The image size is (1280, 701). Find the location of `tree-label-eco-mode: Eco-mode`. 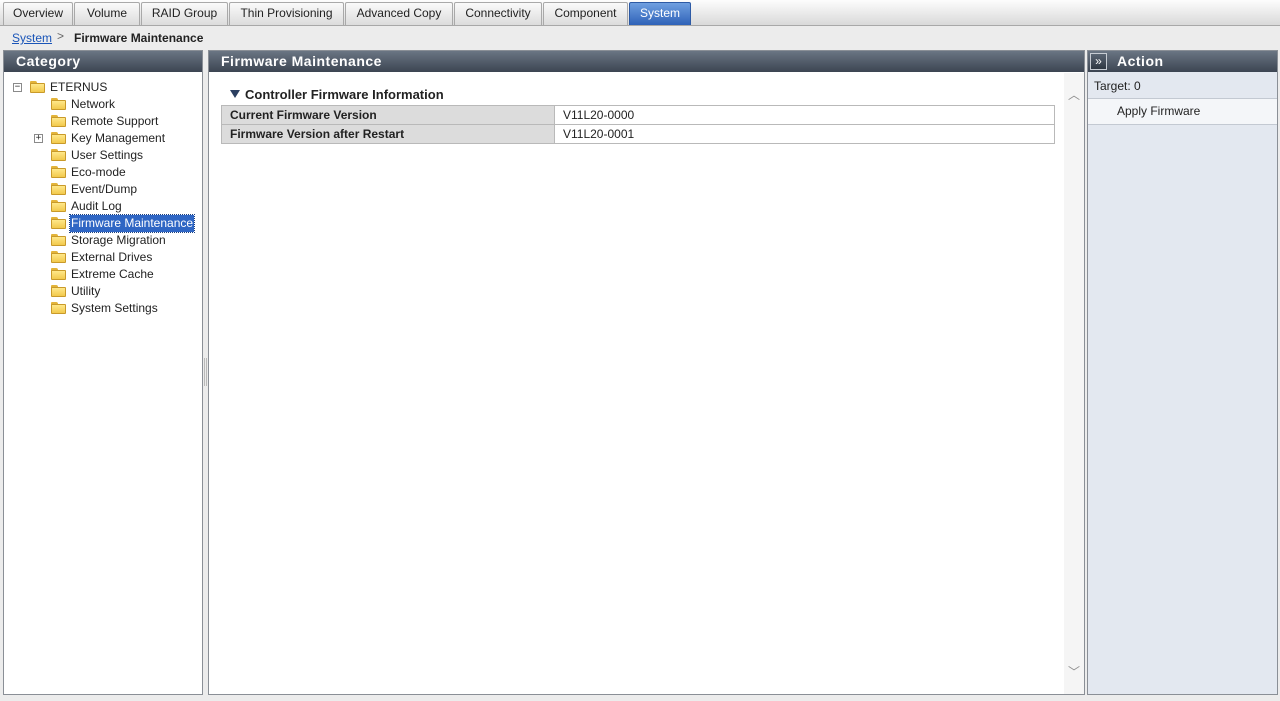

tree-label-eco-mode: Eco-mode is located at coordinates (98, 172).